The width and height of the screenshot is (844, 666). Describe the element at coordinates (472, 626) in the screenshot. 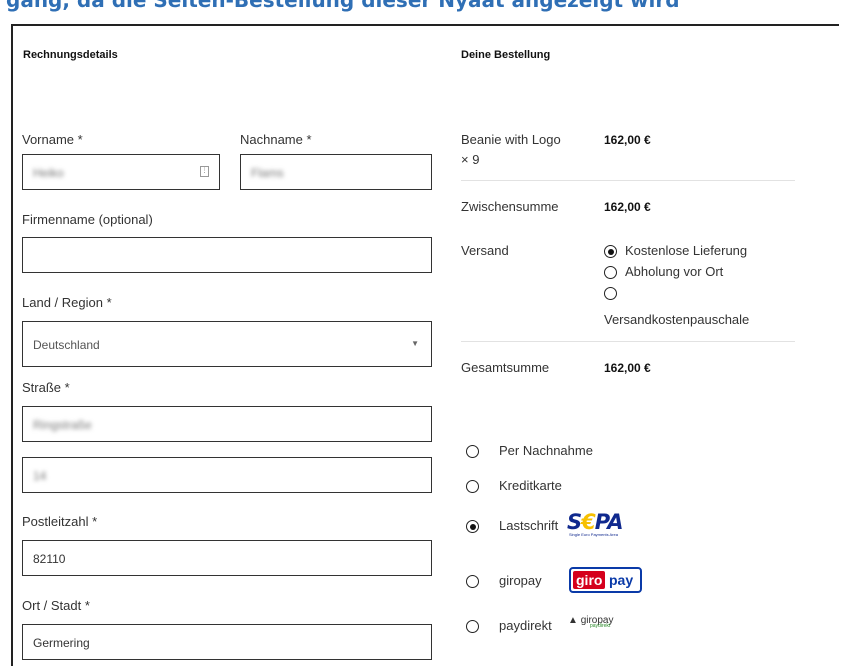

I see `payment-radio-paydirekt` at that location.